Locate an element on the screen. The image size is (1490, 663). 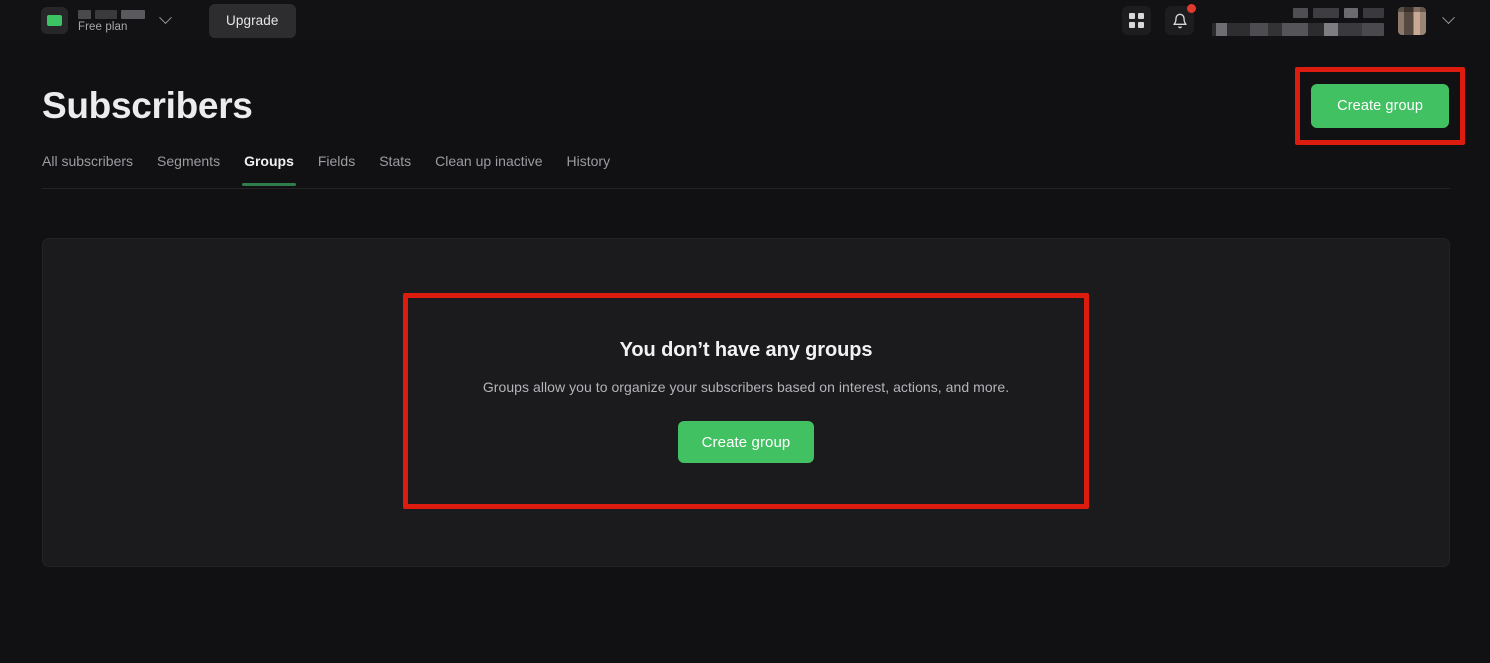
page-title: Subscribers is located at coordinates (147, 105).